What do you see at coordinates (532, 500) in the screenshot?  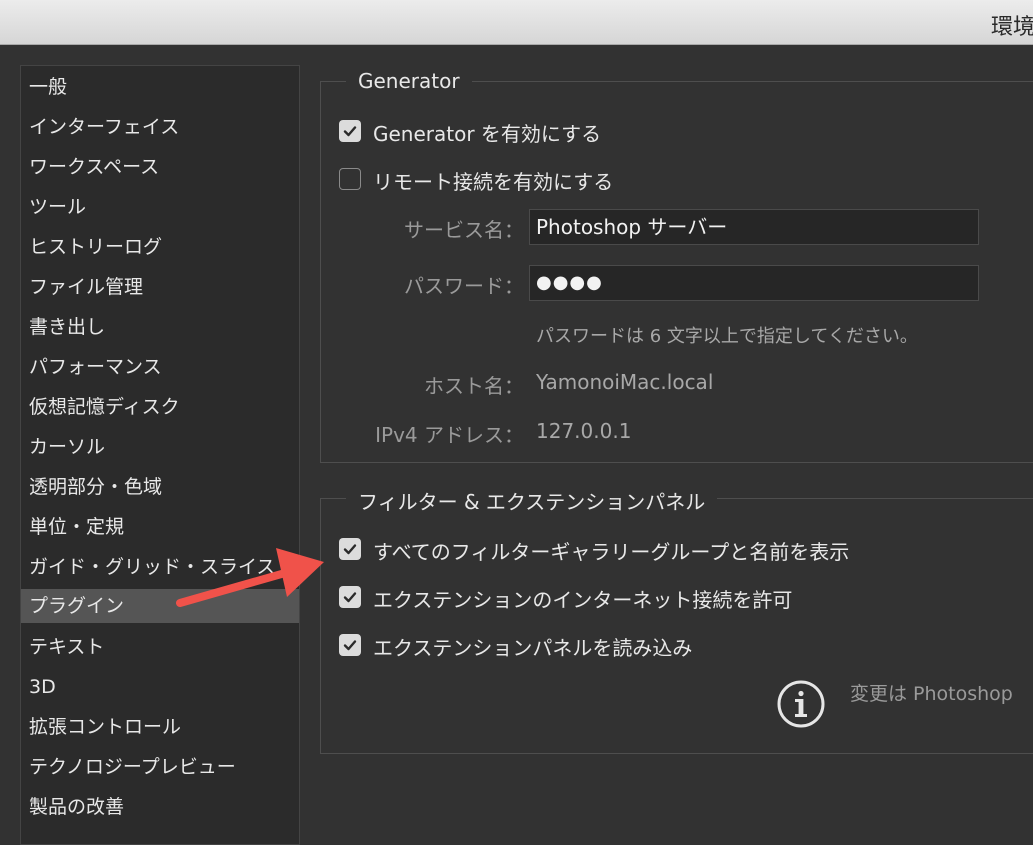 I see `filters-extensions-legend: フィルター & エクステンションパネル` at bounding box center [532, 500].